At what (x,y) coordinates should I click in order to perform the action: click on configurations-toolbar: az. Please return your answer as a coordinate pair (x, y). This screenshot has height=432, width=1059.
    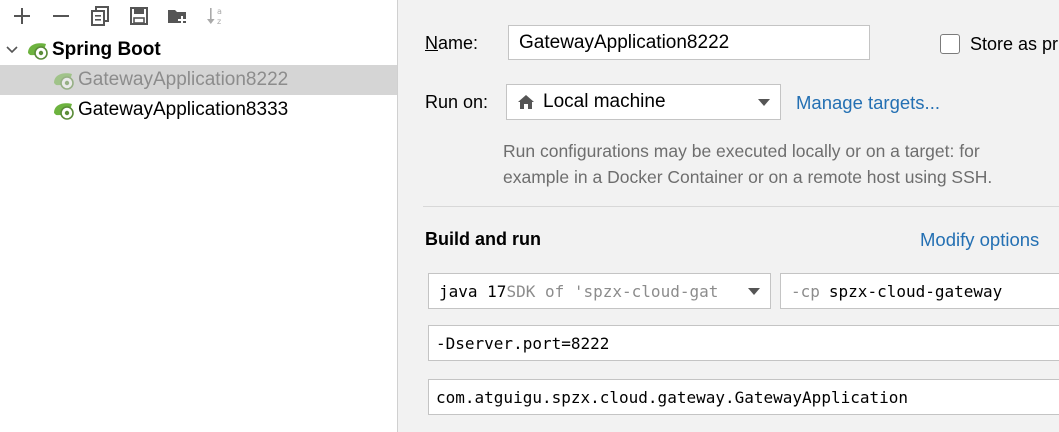
    Looking at the image, I should click on (198, 16).